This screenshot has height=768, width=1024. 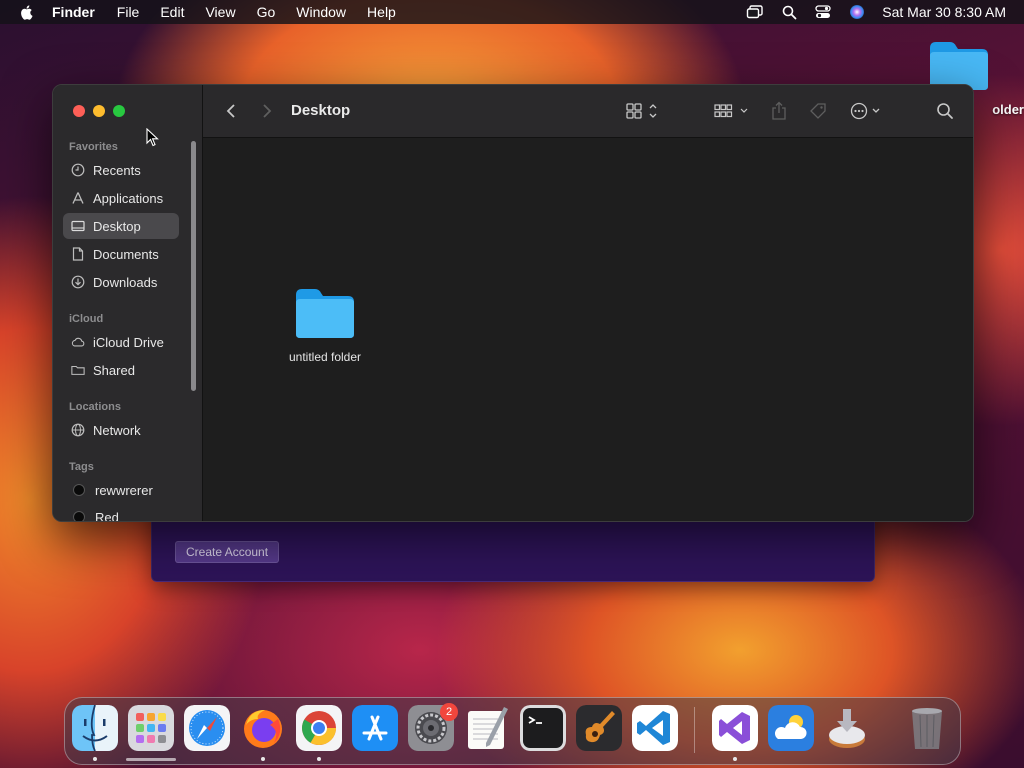 I want to click on firefox-icon, so click(x=263, y=728).